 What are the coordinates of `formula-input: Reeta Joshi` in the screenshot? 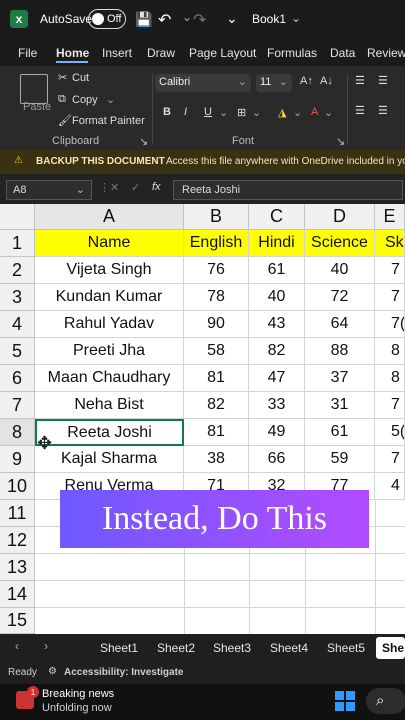 It's located at (288, 190).